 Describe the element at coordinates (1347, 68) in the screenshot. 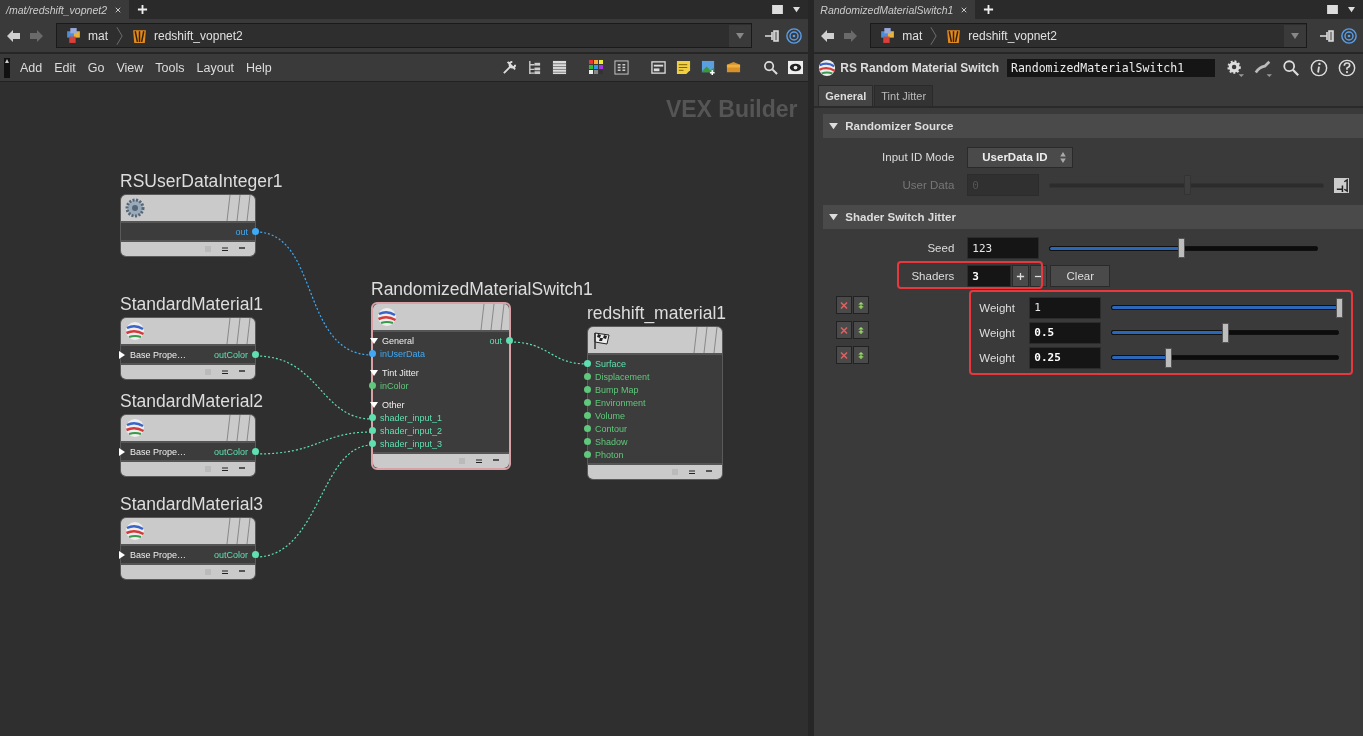

I see `help-icon` at that location.